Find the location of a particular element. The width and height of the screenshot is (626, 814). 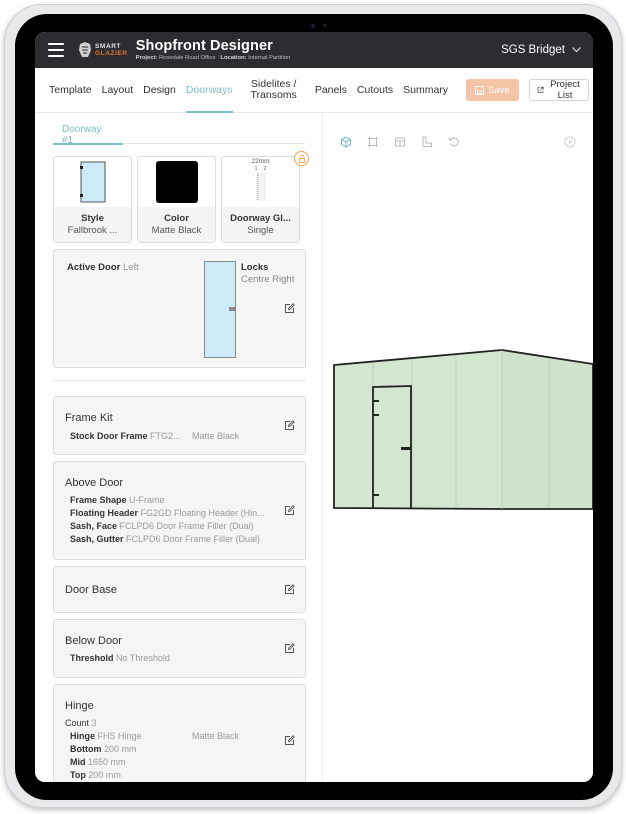

tab-sidelites-transoms: Sidelites / Transoms is located at coordinates (274, 90).